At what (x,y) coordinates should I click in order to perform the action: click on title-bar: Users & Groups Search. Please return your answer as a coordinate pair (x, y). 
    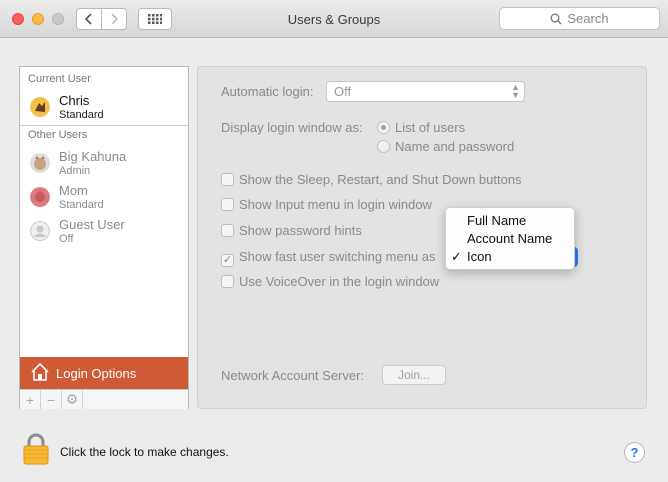
    Looking at the image, I should click on (334, 19).